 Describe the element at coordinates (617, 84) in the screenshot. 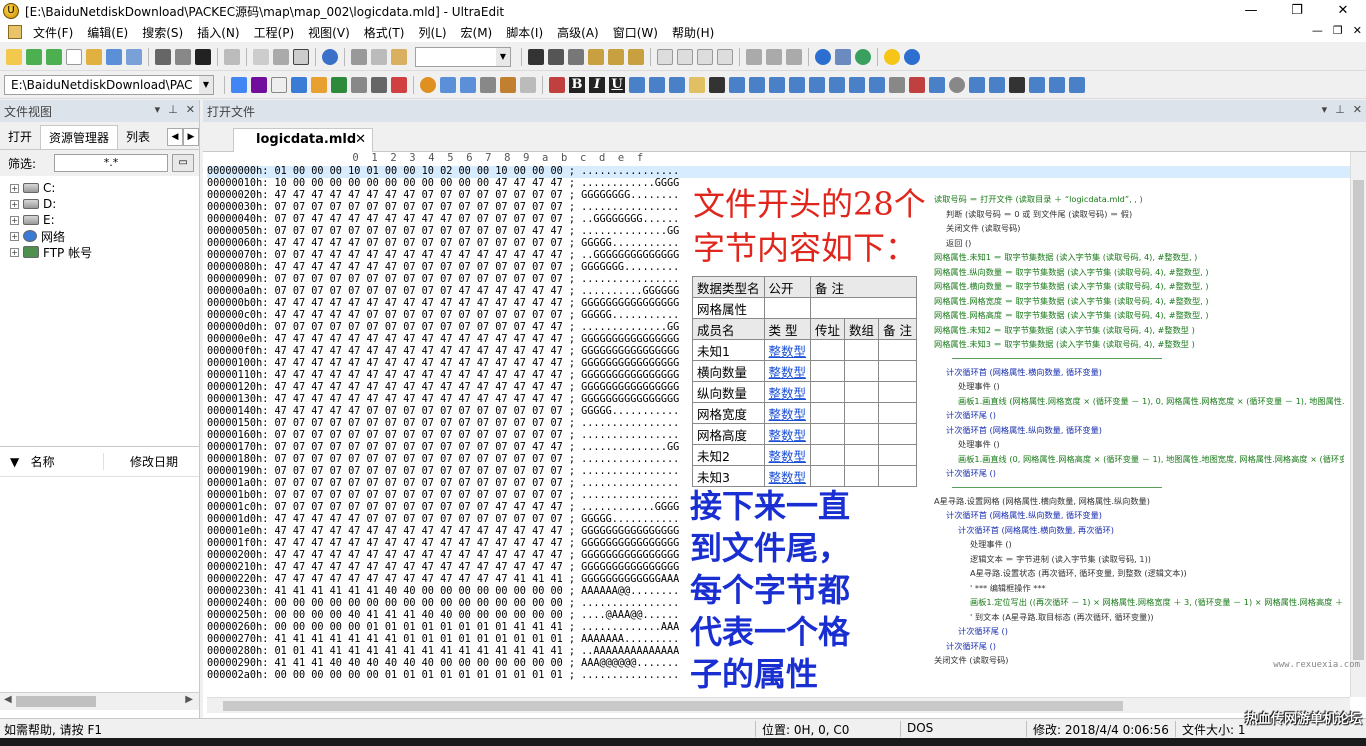

I see `underline-icon: U` at that location.